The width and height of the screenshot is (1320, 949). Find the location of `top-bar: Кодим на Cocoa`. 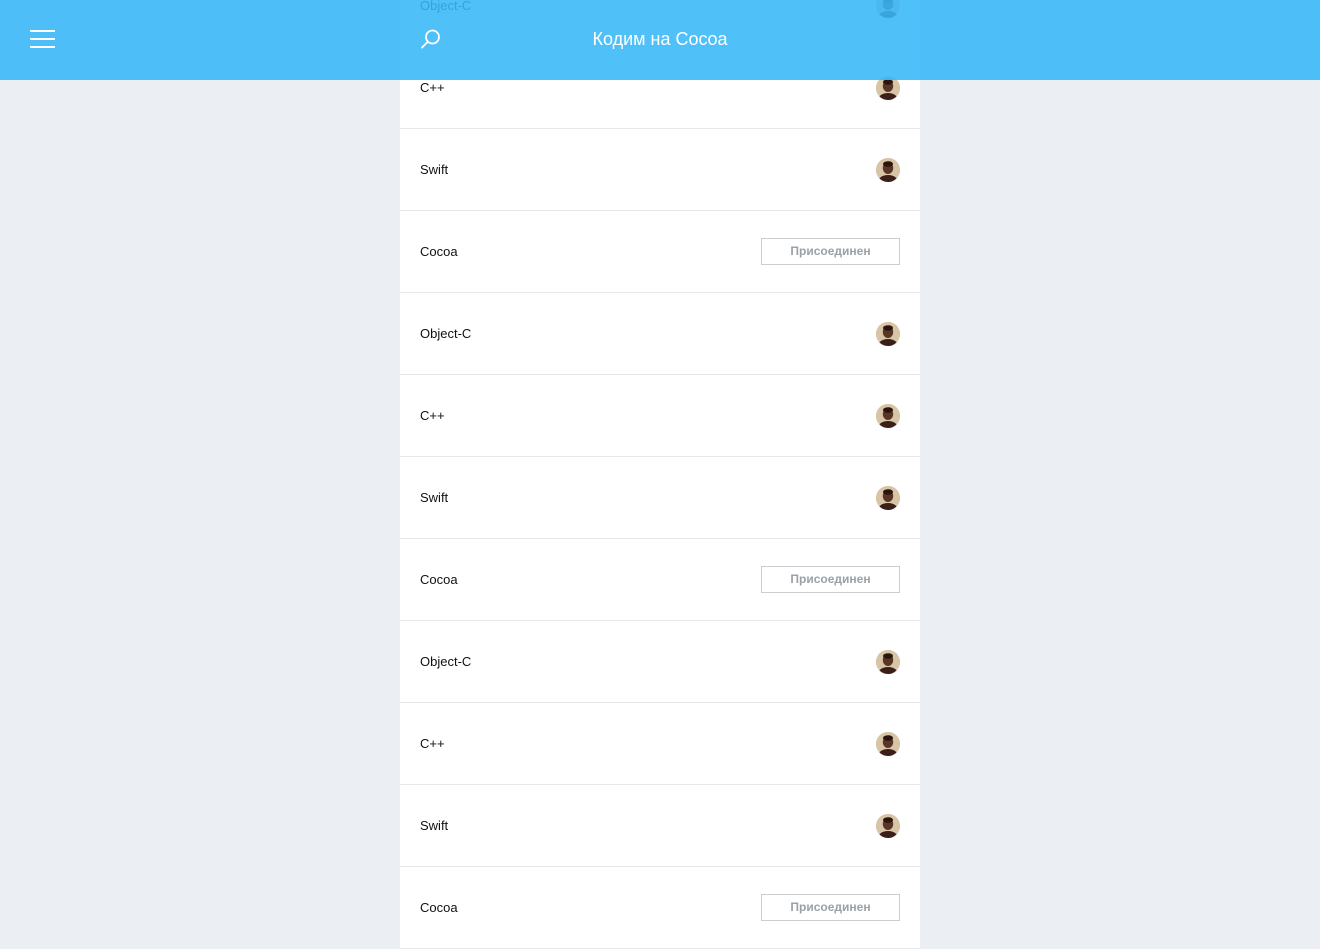

top-bar: Кодим на Cocoa is located at coordinates (660, 40).